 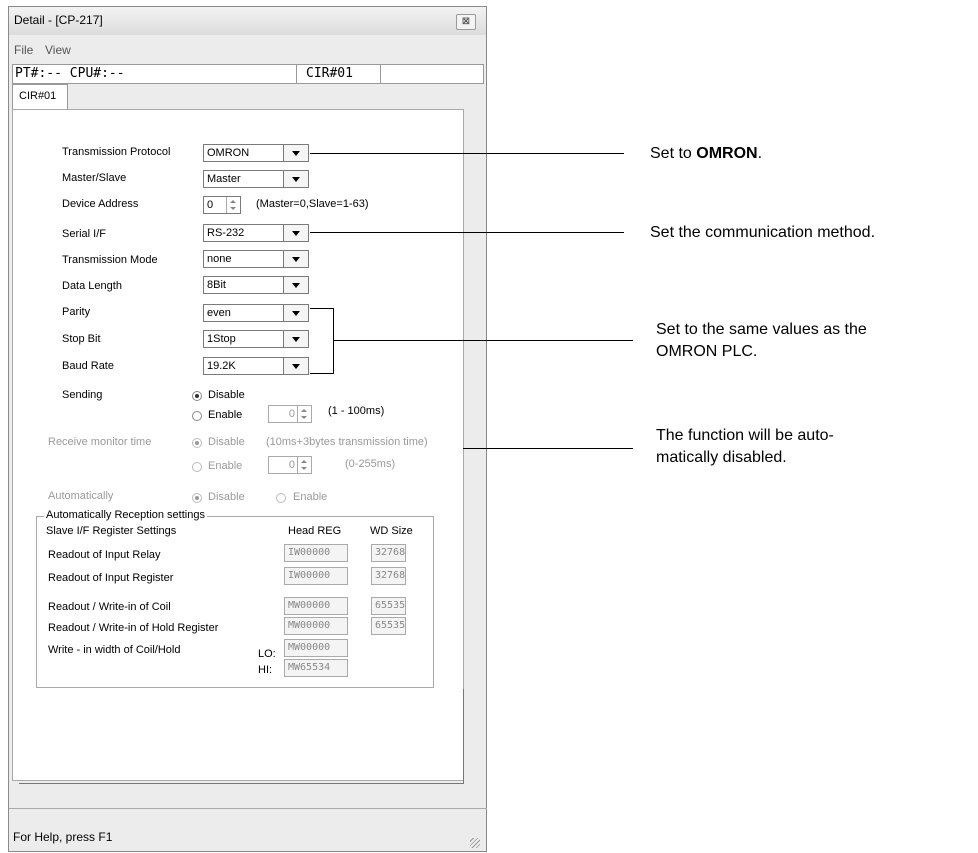 What do you see at coordinates (310, 497) in the screenshot?
I see `auto-enable-label: Enable` at bounding box center [310, 497].